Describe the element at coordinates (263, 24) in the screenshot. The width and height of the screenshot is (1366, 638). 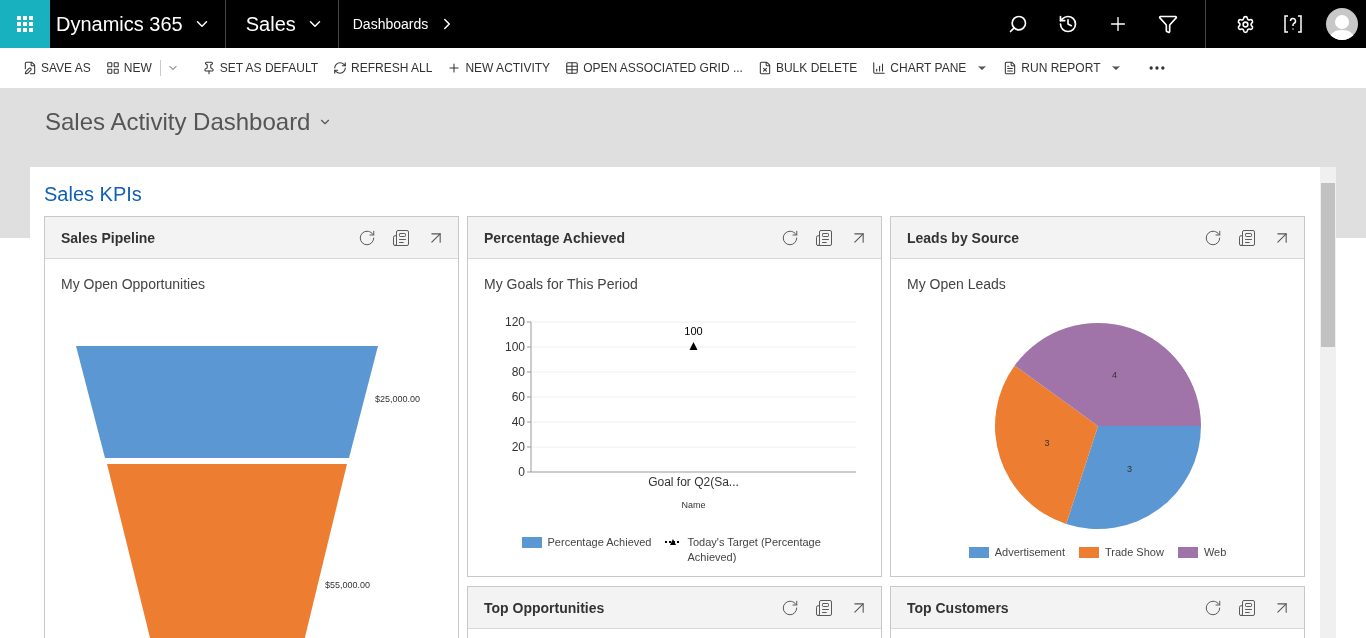
I see `area-name: Sales` at that location.